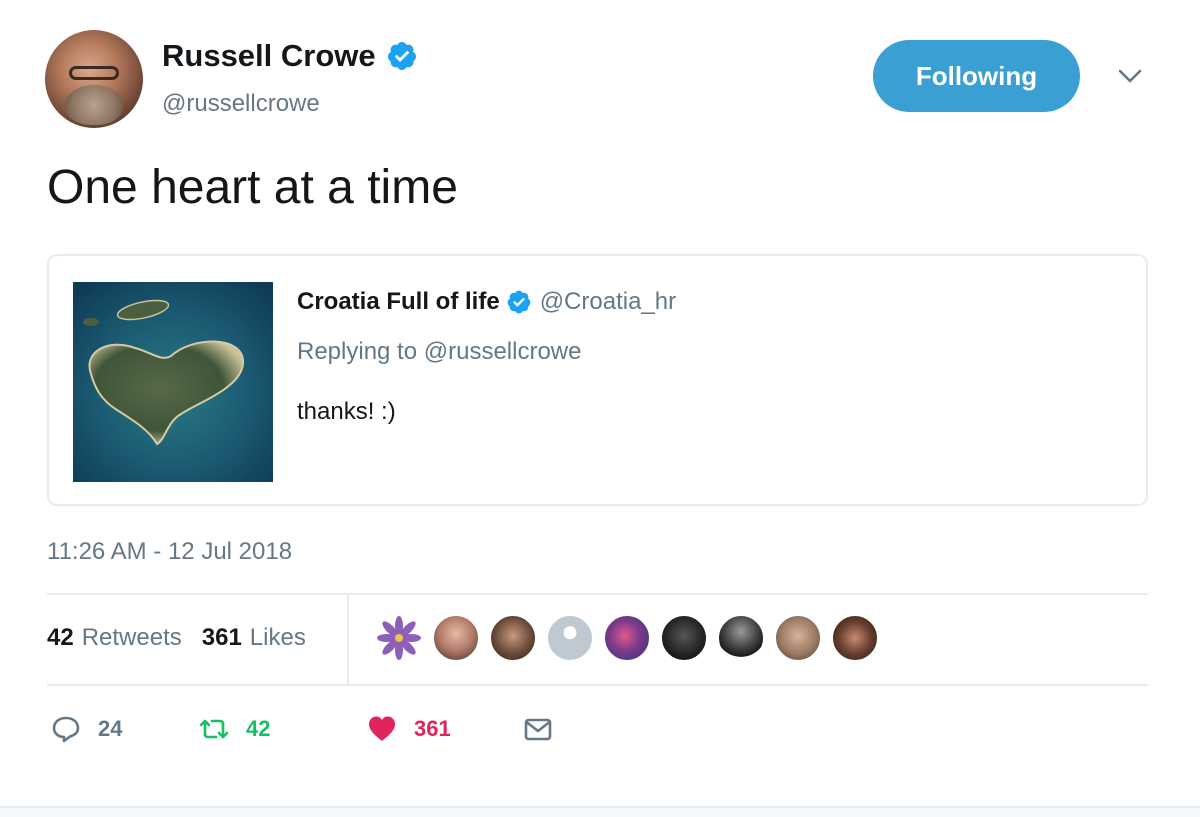 Image resolution: width=1200 pixels, height=817 pixels. I want to click on retweet-action: 42, so click(282, 729).